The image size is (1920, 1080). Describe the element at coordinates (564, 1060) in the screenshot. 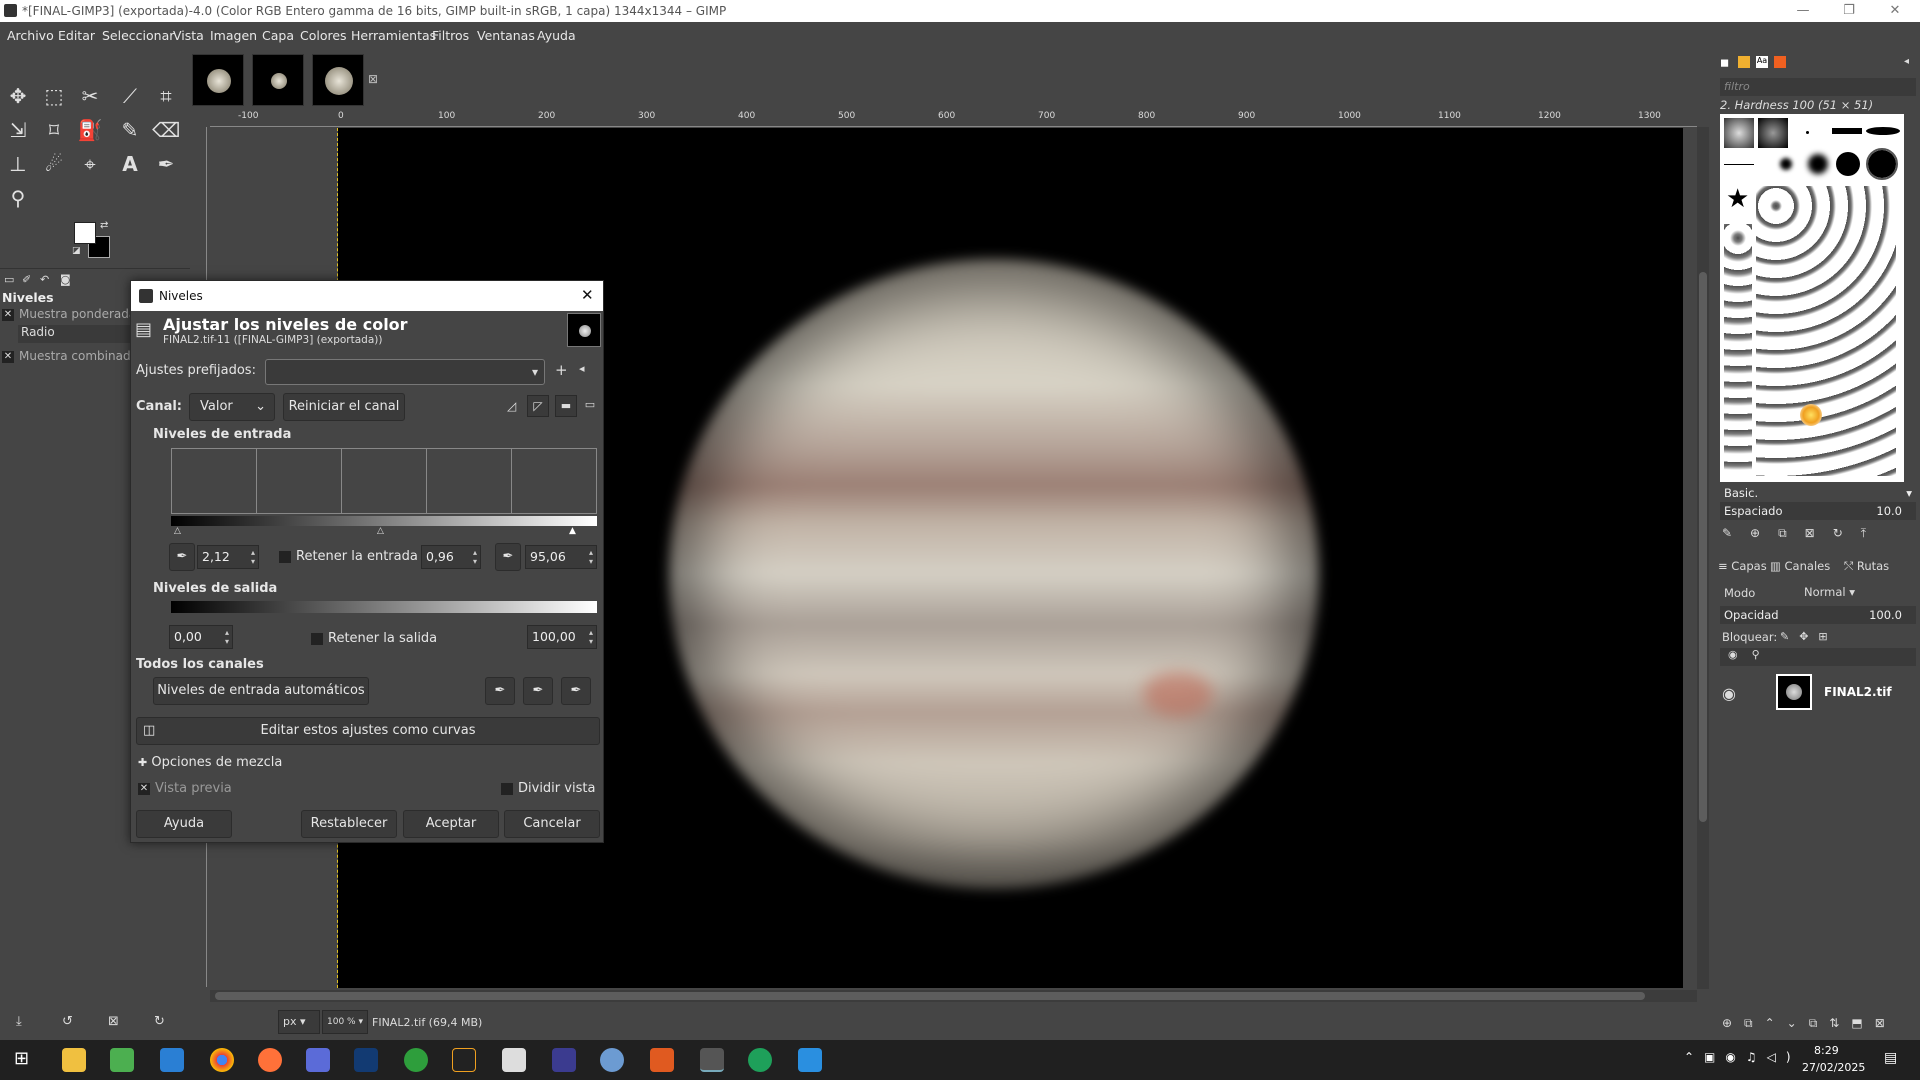

I see `asi-icon` at that location.